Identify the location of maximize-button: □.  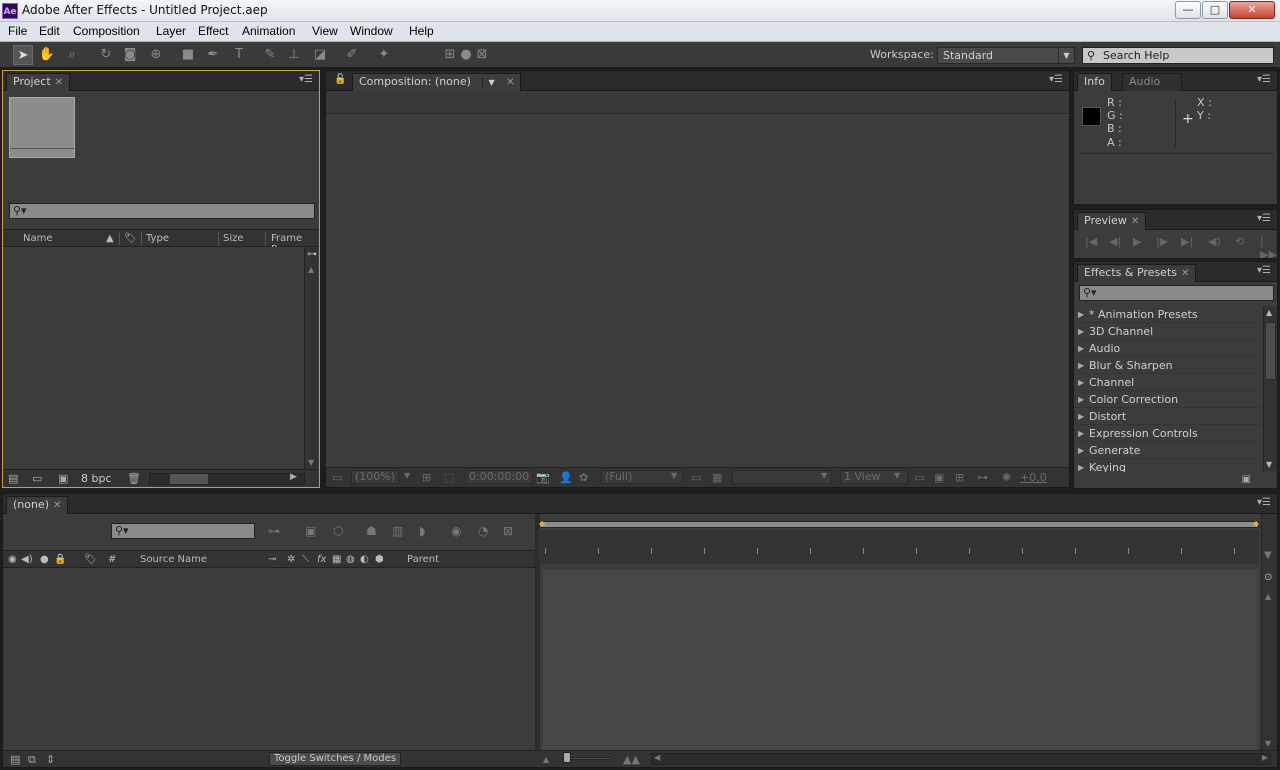
(1215, 10).